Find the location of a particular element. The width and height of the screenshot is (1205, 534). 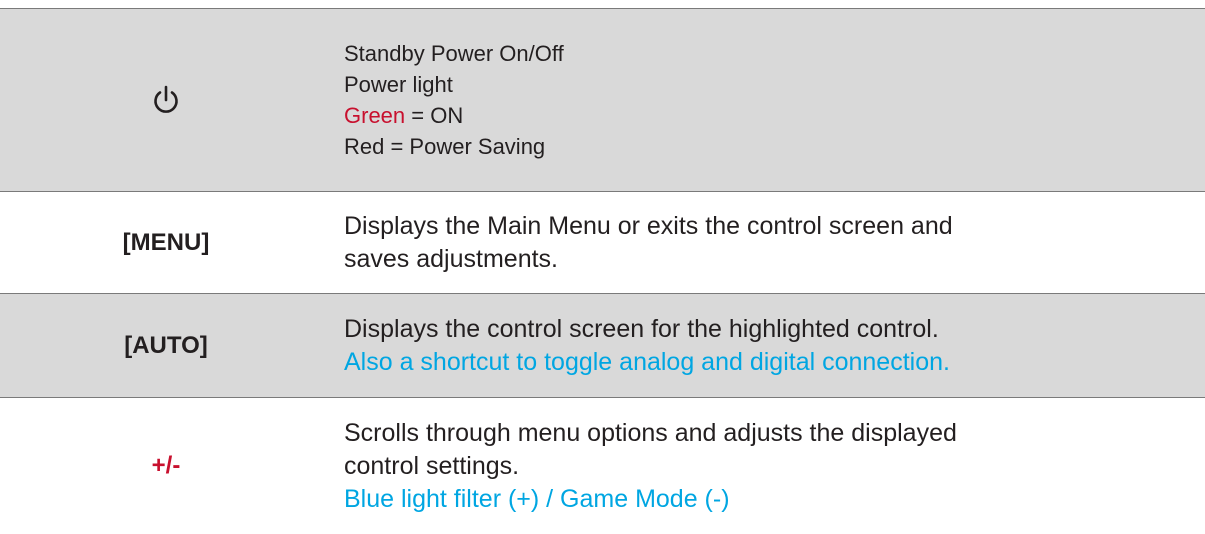

on-state-text: = ON is located at coordinates (434, 115).